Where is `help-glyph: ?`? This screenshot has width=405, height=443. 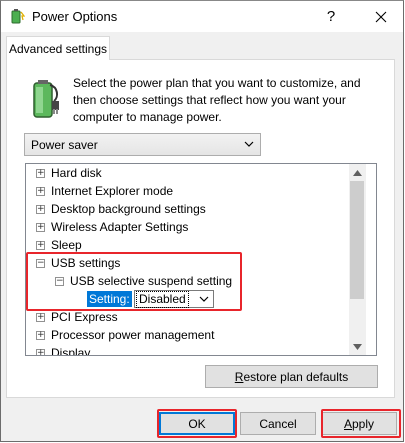 help-glyph: ? is located at coordinates (331, 16).